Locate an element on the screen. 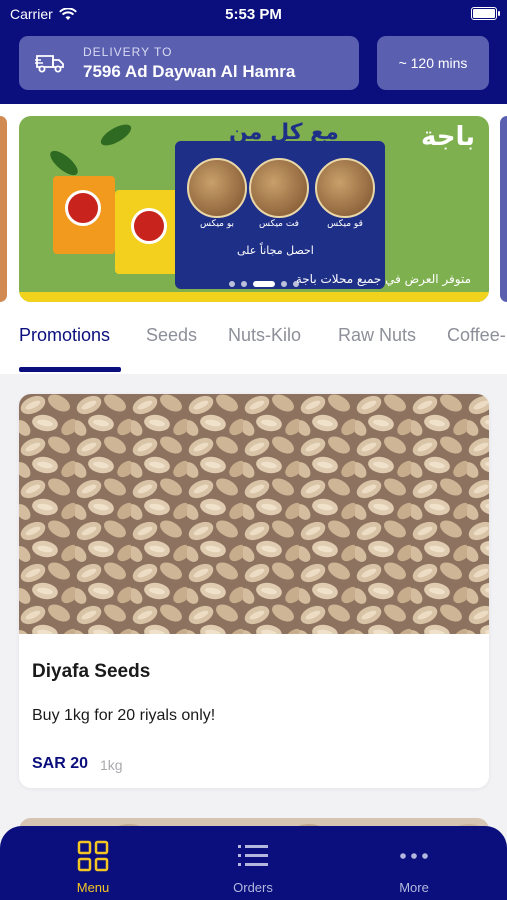 This screenshot has height=900, width=507. banner-prev-peek is located at coordinates (3, 209).